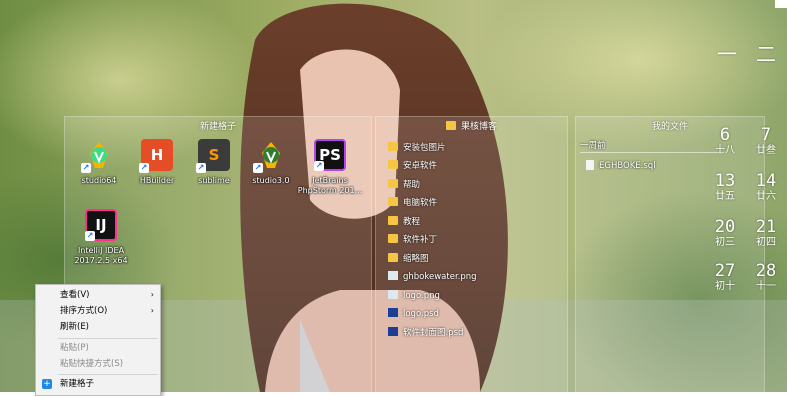  What do you see at coordinates (766, 54) in the screenshot?
I see `calendar-month-right: 二` at bounding box center [766, 54].